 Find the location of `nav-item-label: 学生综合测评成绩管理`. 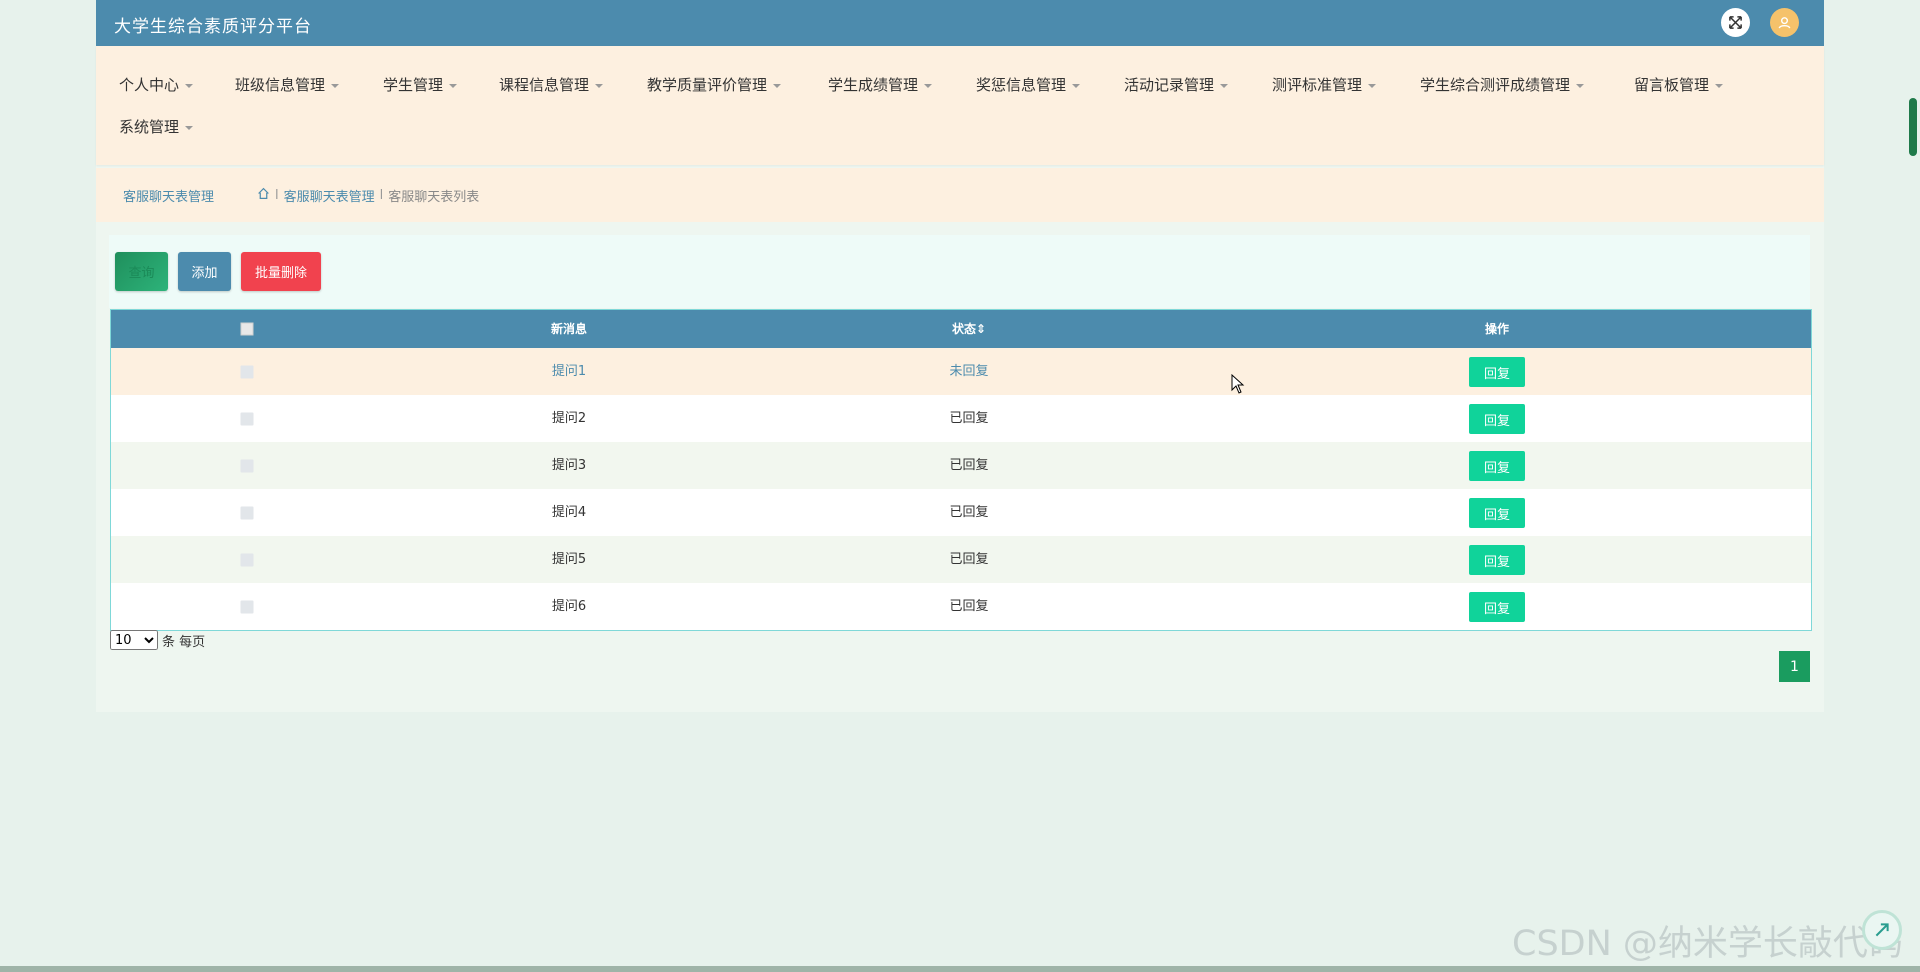

nav-item-label: 学生综合测评成绩管理 is located at coordinates (1495, 85).